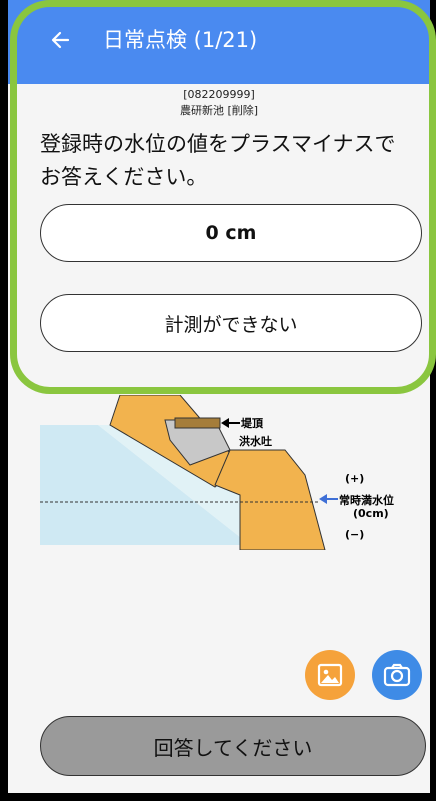  What do you see at coordinates (60, 40) in the screenshot?
I see `arrow-left-icon` at bounding box center [60, 40].